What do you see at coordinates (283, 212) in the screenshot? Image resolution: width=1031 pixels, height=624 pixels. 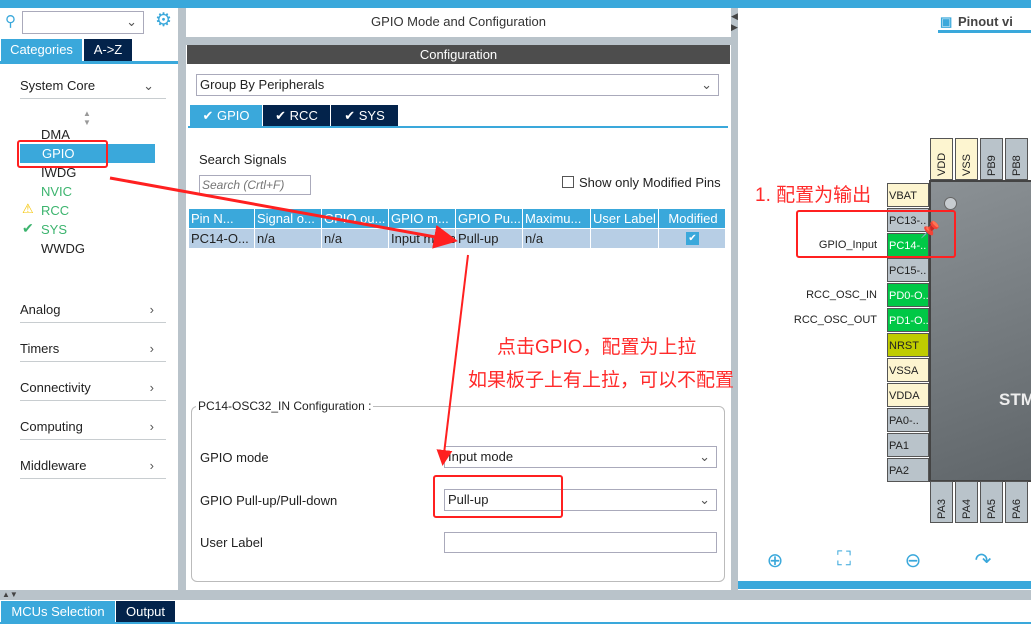 I see `arrow-to-table` at bounding box center [283, 212].